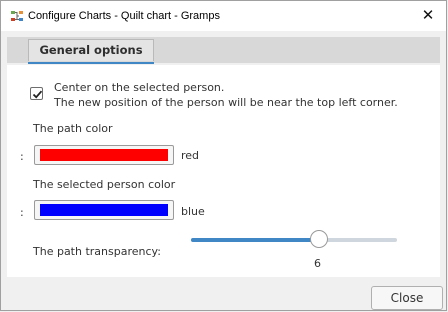 This screenshot has width=448, height=312. Describe the element at coordinates (97, 251) in the screenshot. I see `path-transparency-label: The path transparency:` at that location.